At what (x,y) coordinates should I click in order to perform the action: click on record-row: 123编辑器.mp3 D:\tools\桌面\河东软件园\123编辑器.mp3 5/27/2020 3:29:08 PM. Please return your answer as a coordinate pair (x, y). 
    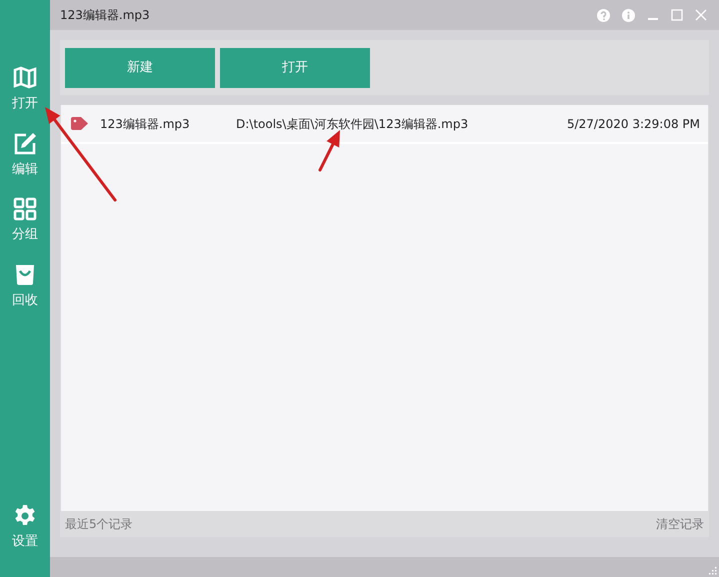
    Looking at the image, I should click on (384, 124).